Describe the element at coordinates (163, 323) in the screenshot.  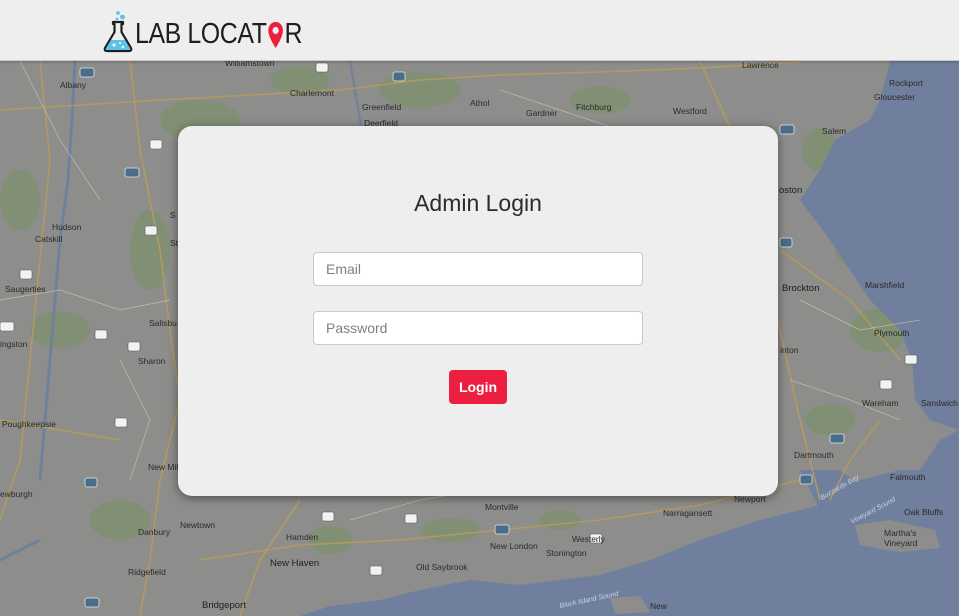
I see `map-label-salisbury: Salisbu` at that location.